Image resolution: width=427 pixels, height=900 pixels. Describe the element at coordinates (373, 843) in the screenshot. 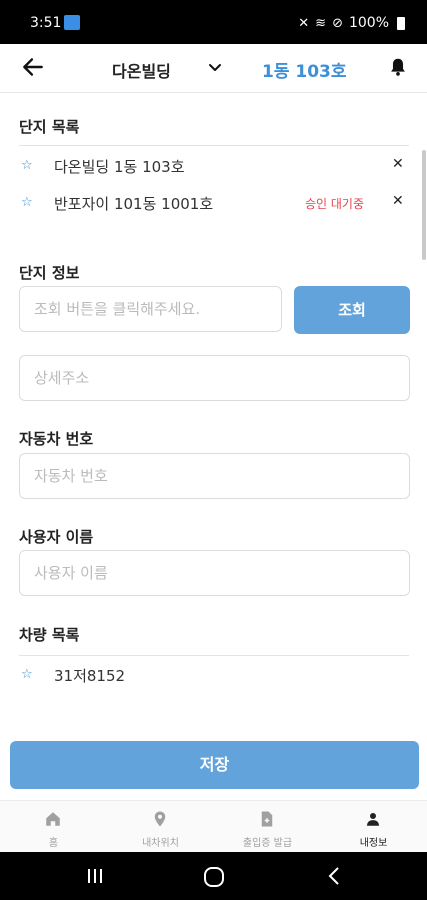

I see `nav-label: 내정보` at that location.